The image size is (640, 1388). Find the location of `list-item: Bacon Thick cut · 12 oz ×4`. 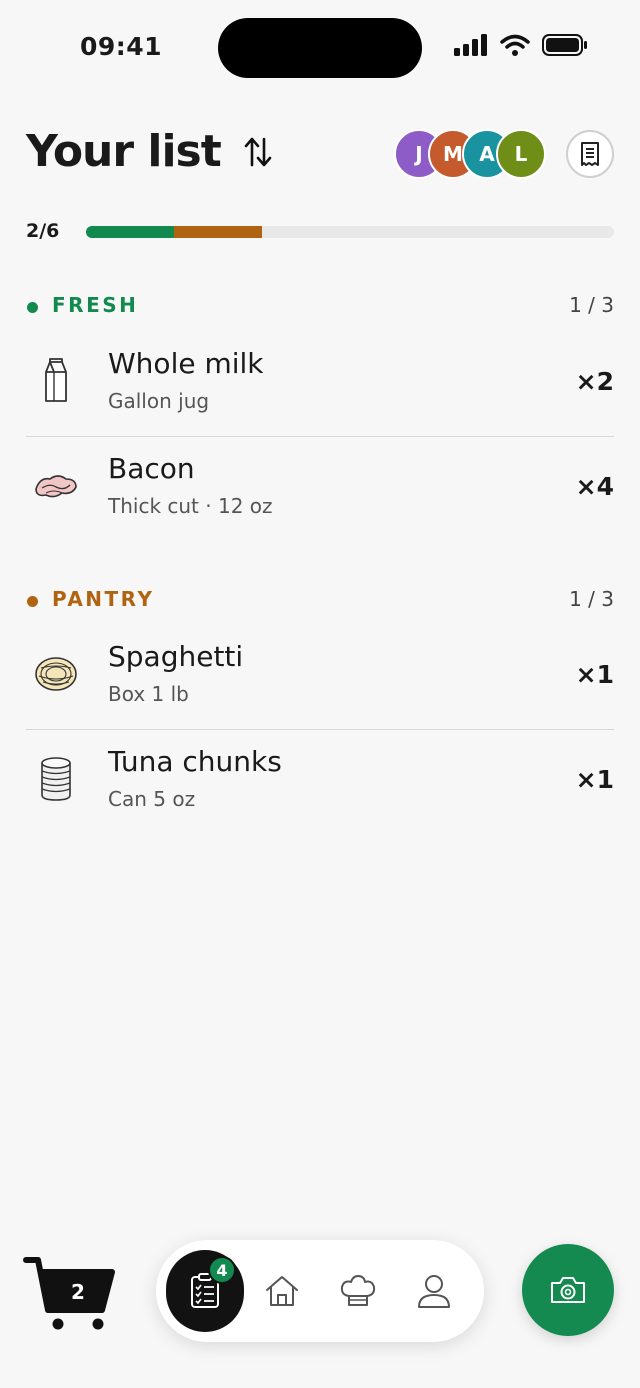

list-item: Bacon Thick cut · 12 oz ×4 is located at coordinates (320, 490).